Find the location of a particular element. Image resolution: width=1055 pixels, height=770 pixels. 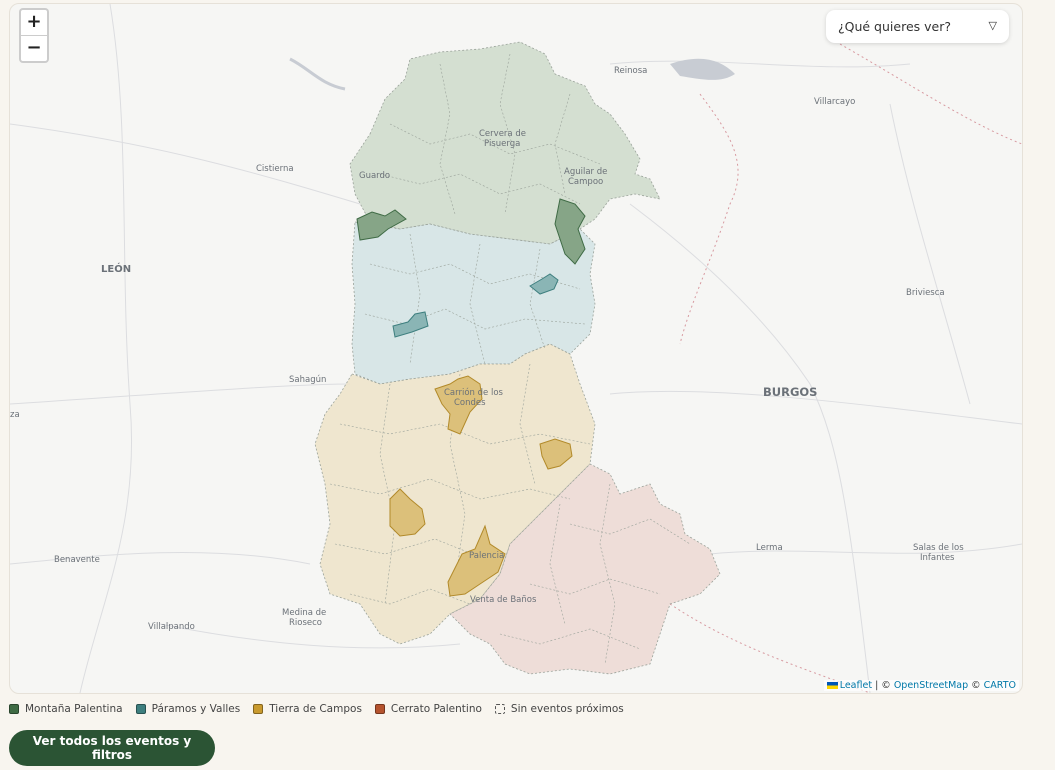

legend-item-campos: Tierra de Campos is located at coordinates (307, 709).